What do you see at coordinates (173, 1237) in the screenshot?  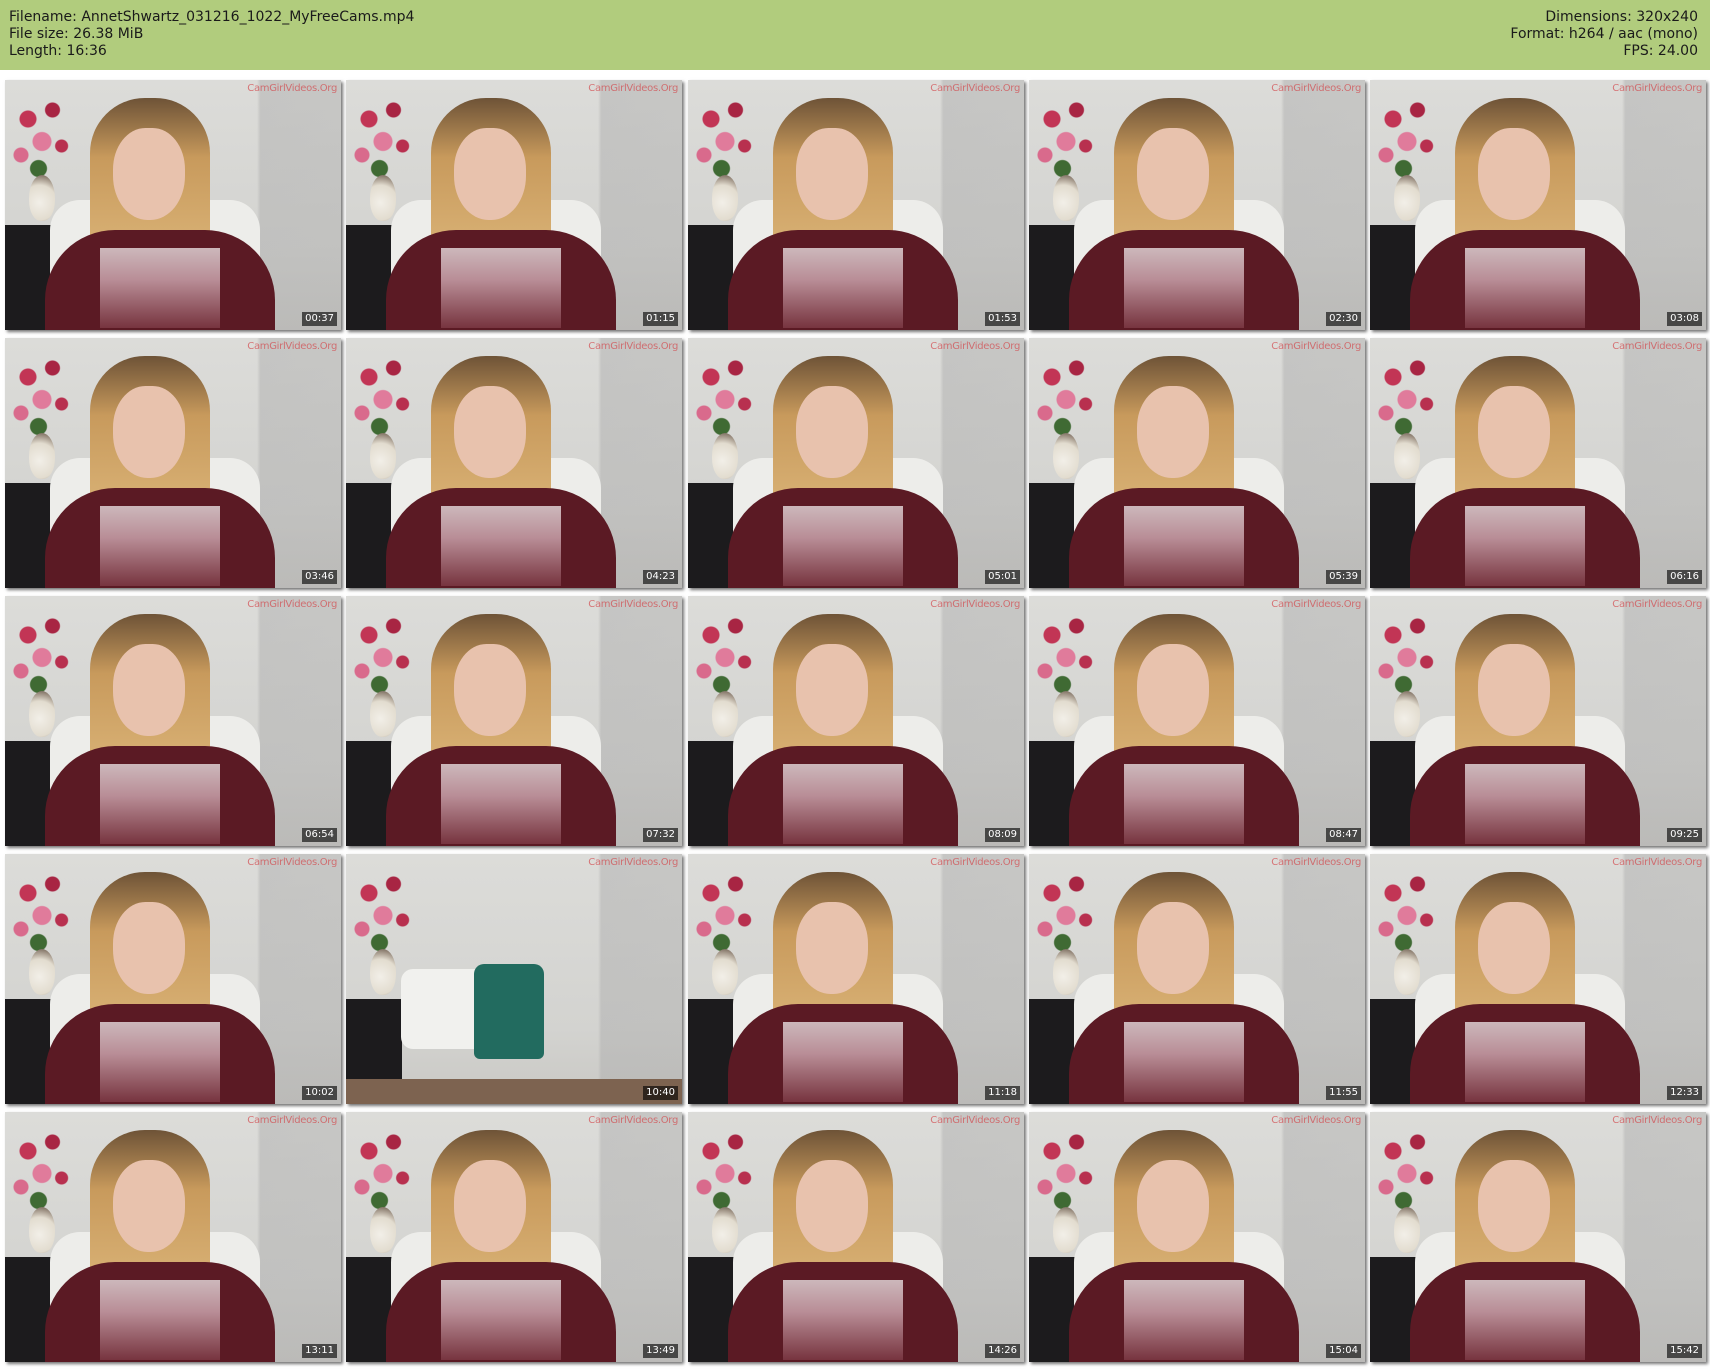 I see `video-thumbnail: CamGirlVideos.Org 13:11` at bounding box center [173, 1237].